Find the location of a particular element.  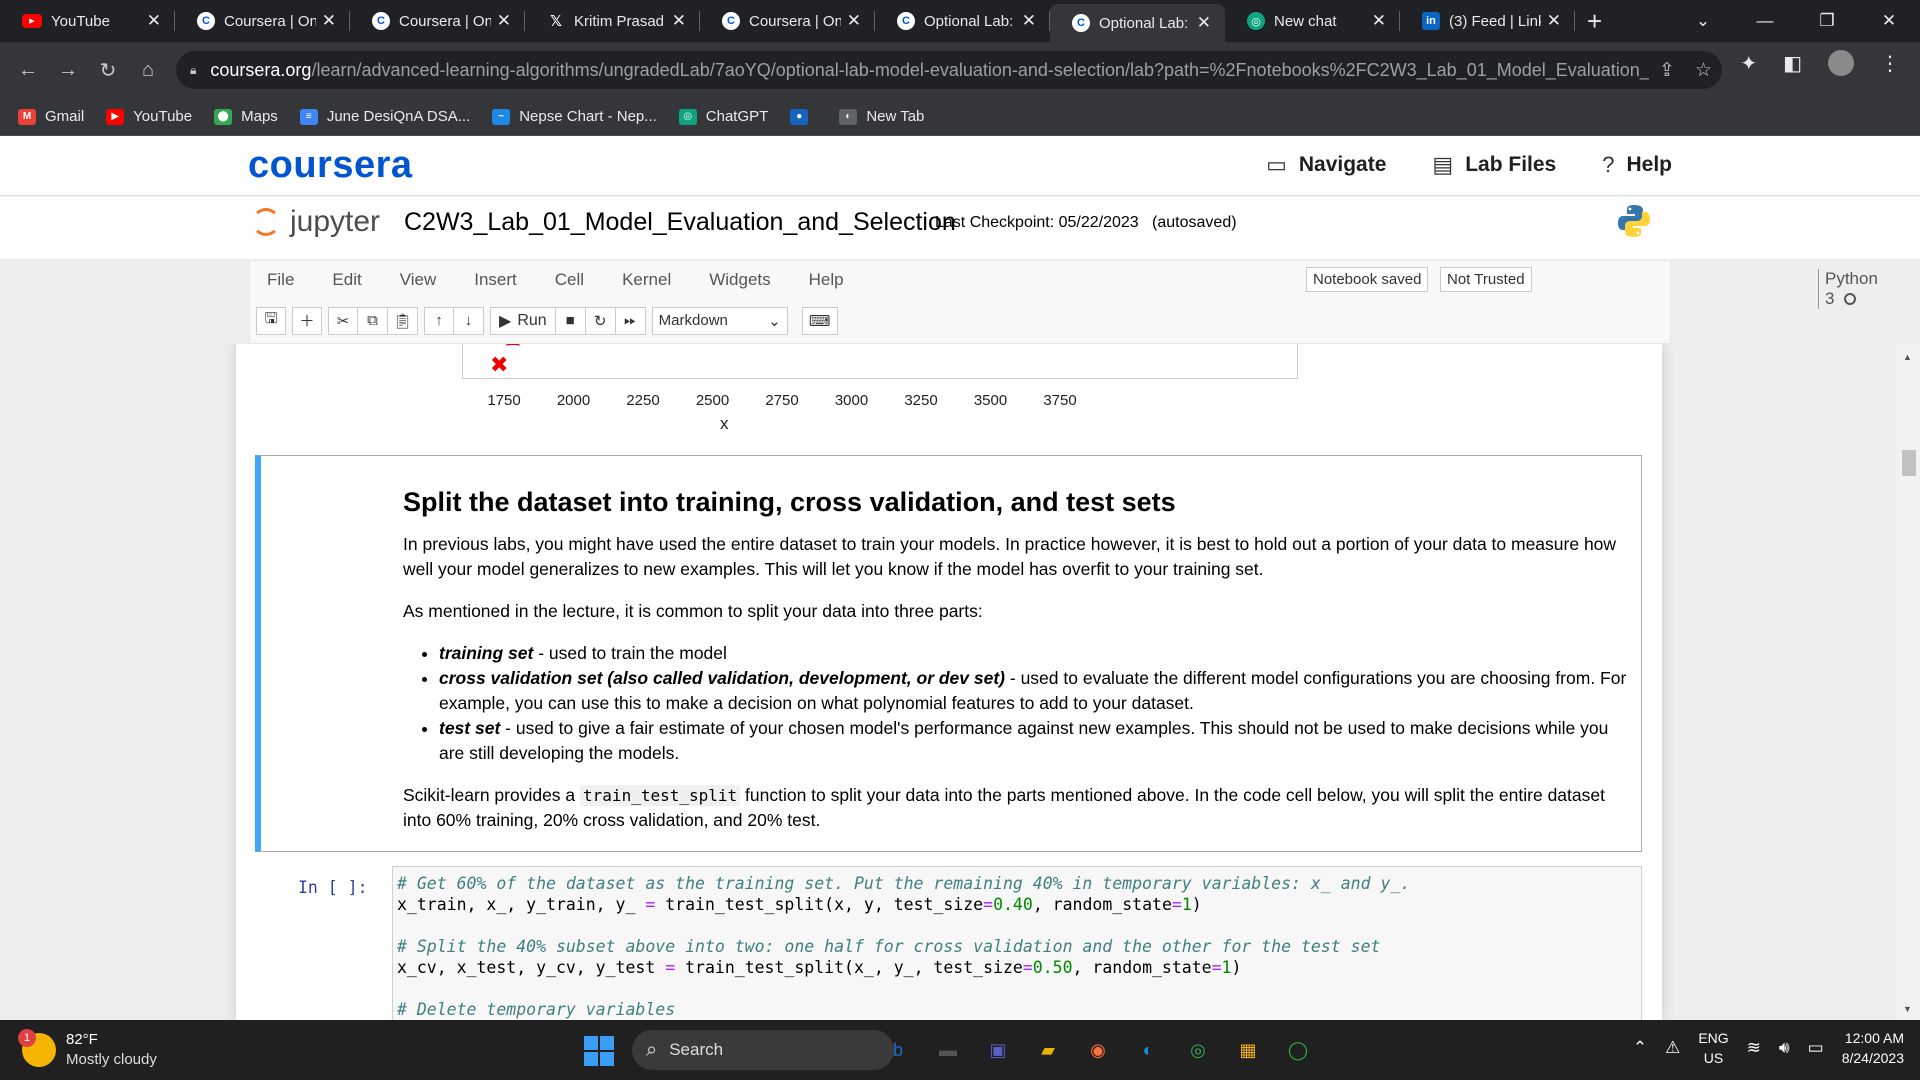

start-button is located at coordinates (599, 1051).